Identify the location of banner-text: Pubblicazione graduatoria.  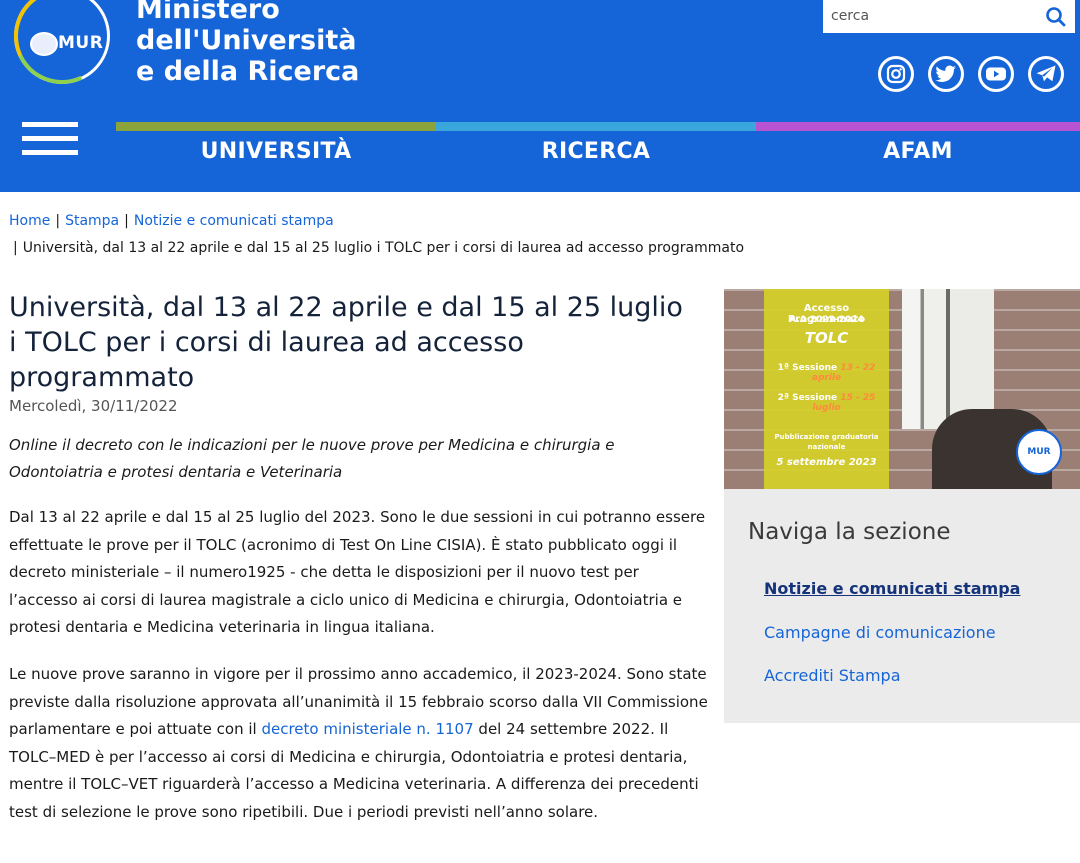
(826, 437).